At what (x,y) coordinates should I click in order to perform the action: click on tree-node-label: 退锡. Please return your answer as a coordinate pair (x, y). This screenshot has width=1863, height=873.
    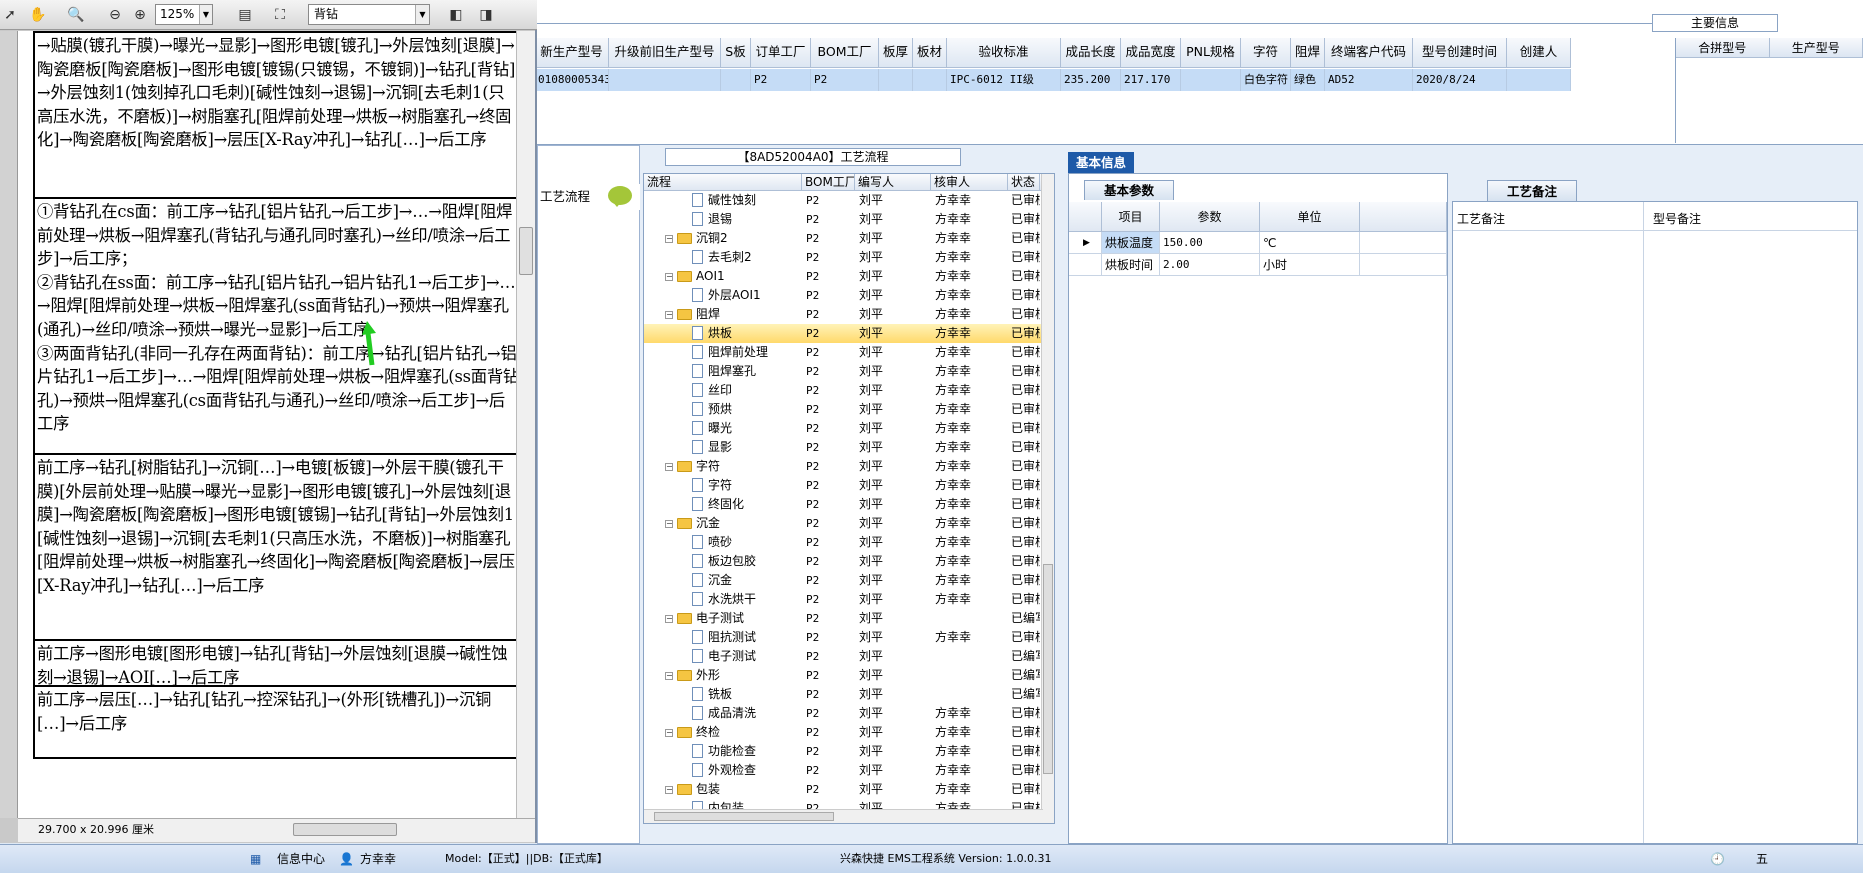
    Looking at the image, I should click on (720, 219).